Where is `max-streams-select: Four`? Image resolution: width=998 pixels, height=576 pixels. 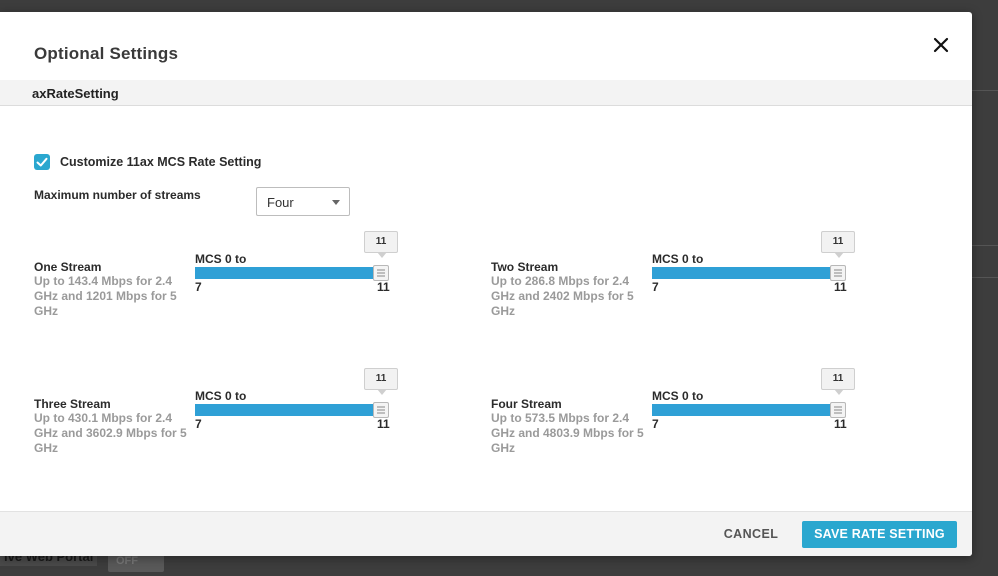
max-streams-select: Four is located at coordinates (303, 201).